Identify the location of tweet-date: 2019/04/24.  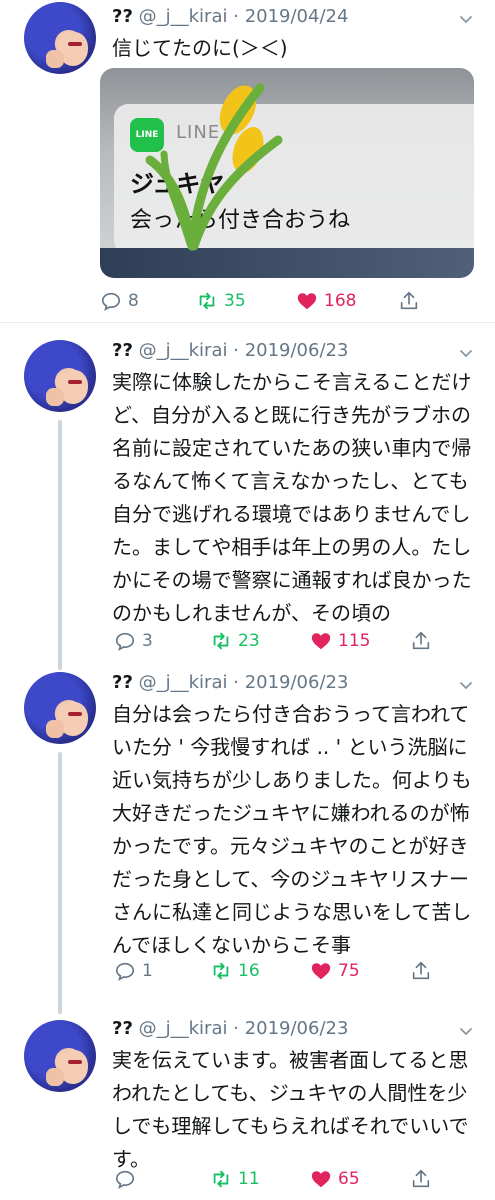
(297, 16).